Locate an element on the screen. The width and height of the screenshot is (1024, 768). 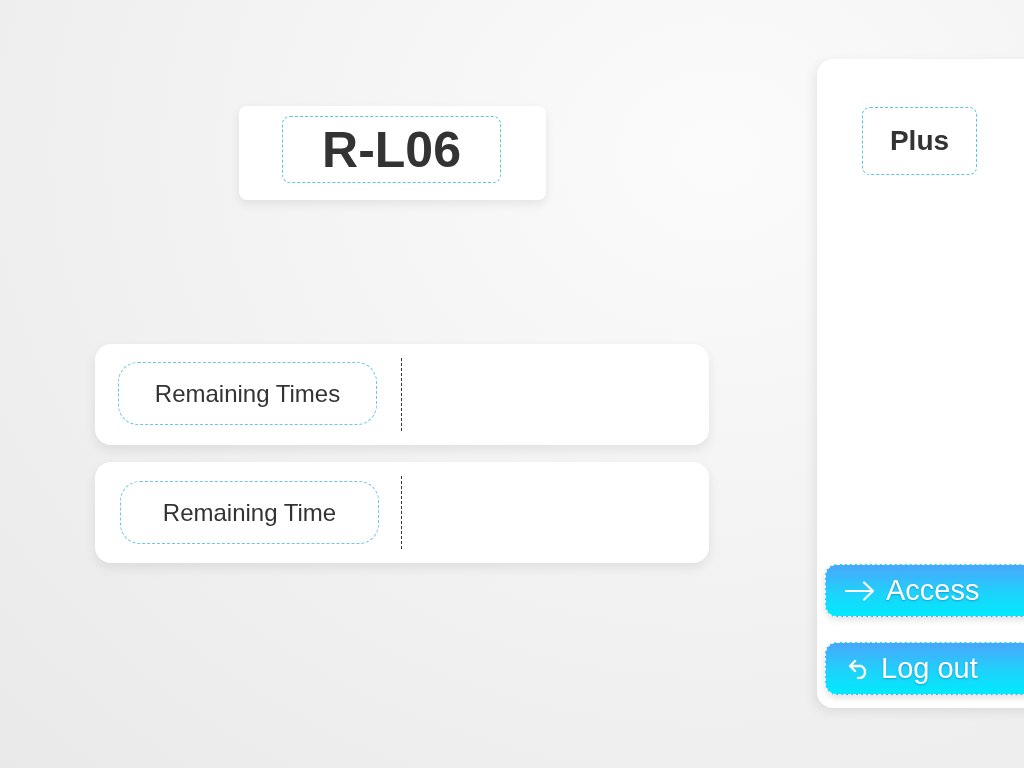
row-label: Remaining Times is located at coordinates (247, 393).